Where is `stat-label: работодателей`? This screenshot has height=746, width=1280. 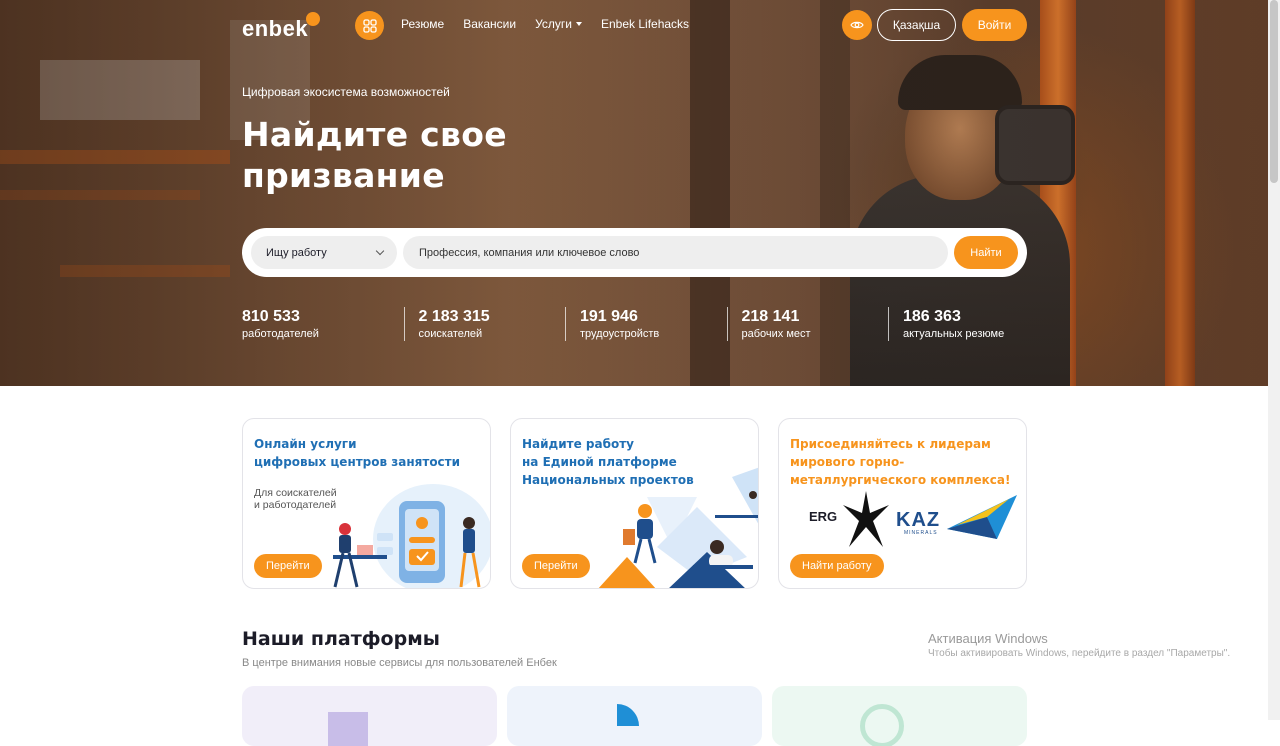 stat-label: работодателей is located at coordinates (280, 334).